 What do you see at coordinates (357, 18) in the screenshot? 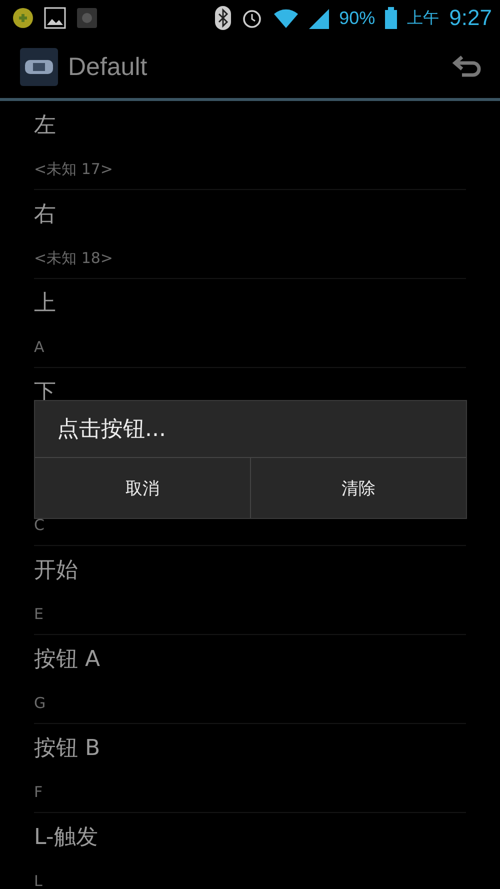
I see `battery-percent: 90%` at bounding box center [357, 18].